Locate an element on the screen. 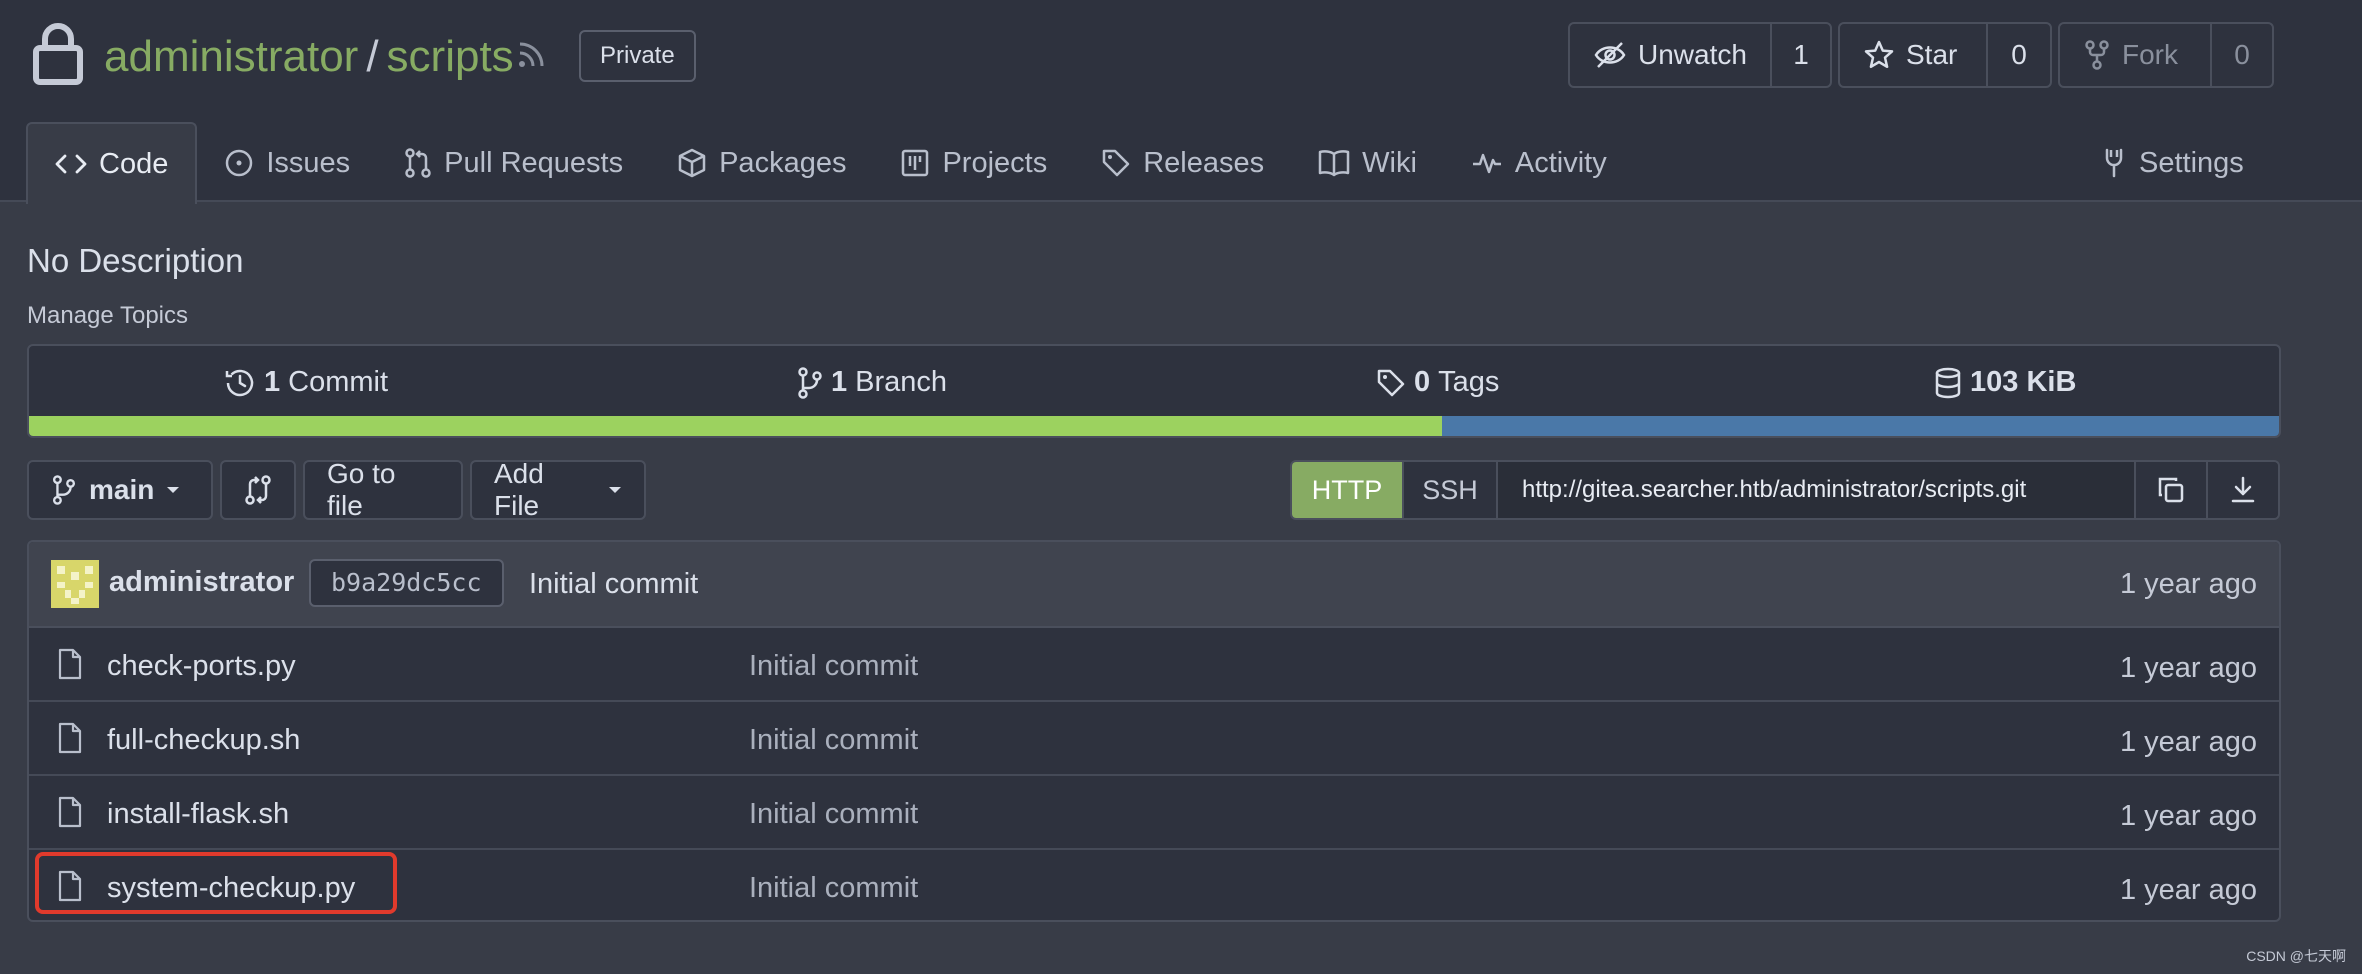 Image resolution: width=2362 pixels, height=974 pixels. commits-label: Commit is located at coordinates (338, 382).